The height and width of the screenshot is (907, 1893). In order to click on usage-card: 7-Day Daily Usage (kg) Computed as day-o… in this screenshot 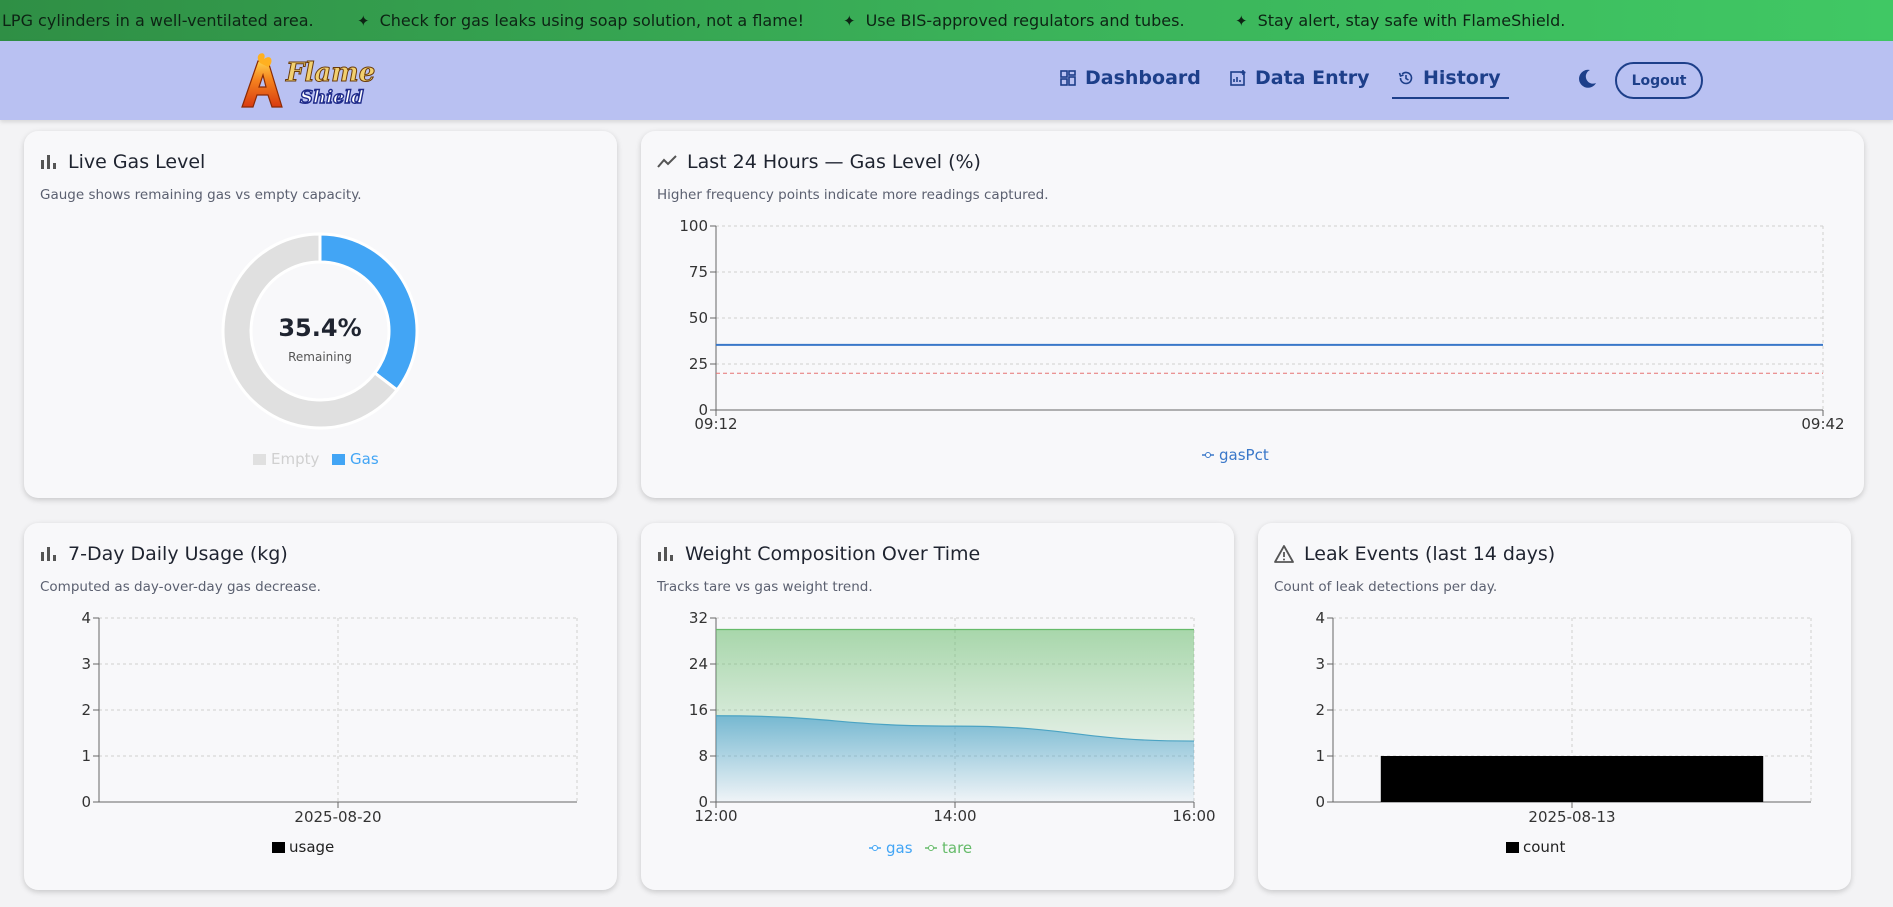, I will do `click(320, 706)`.